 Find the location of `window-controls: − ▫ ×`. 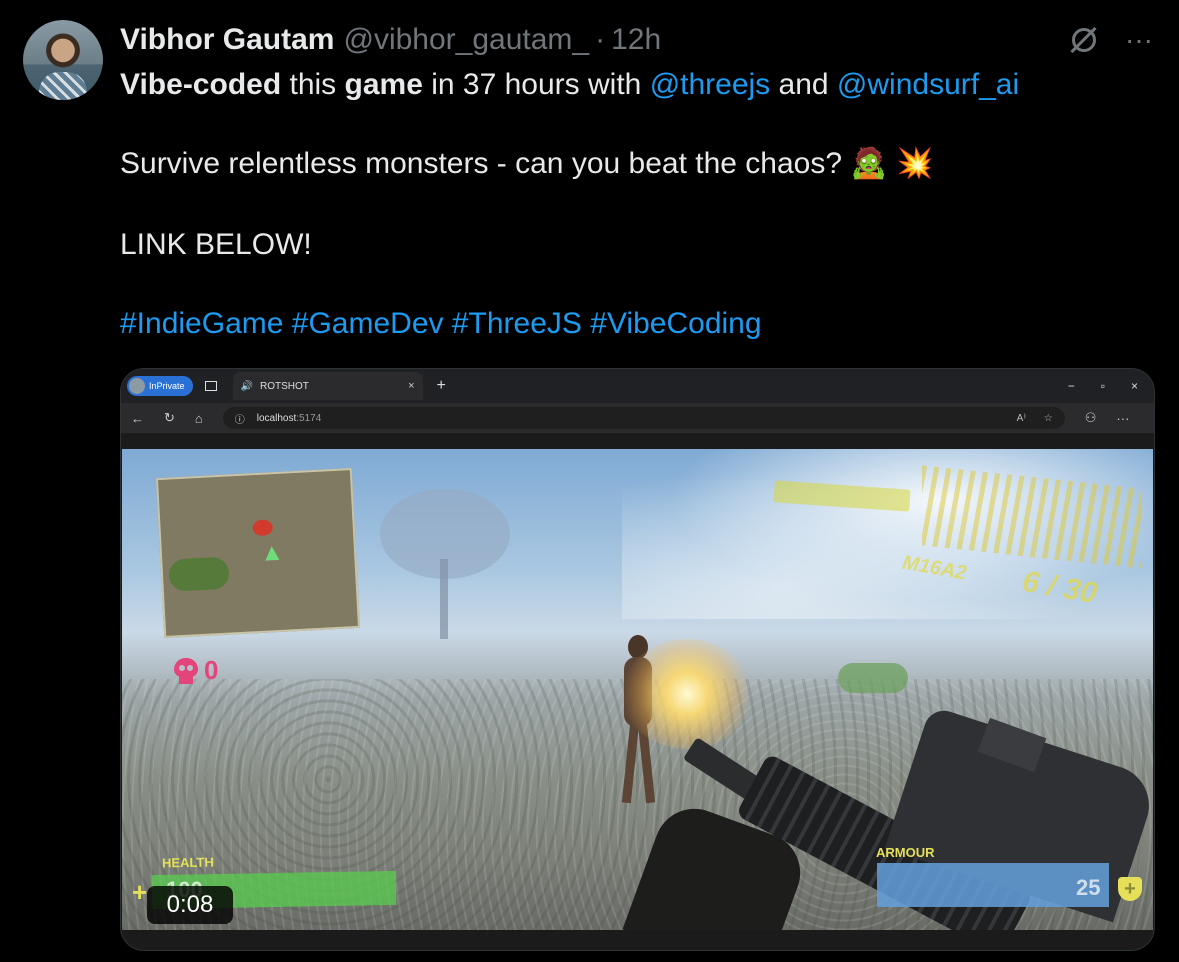

window-controls: − ▫ × is located at coordinates (1103, 386).